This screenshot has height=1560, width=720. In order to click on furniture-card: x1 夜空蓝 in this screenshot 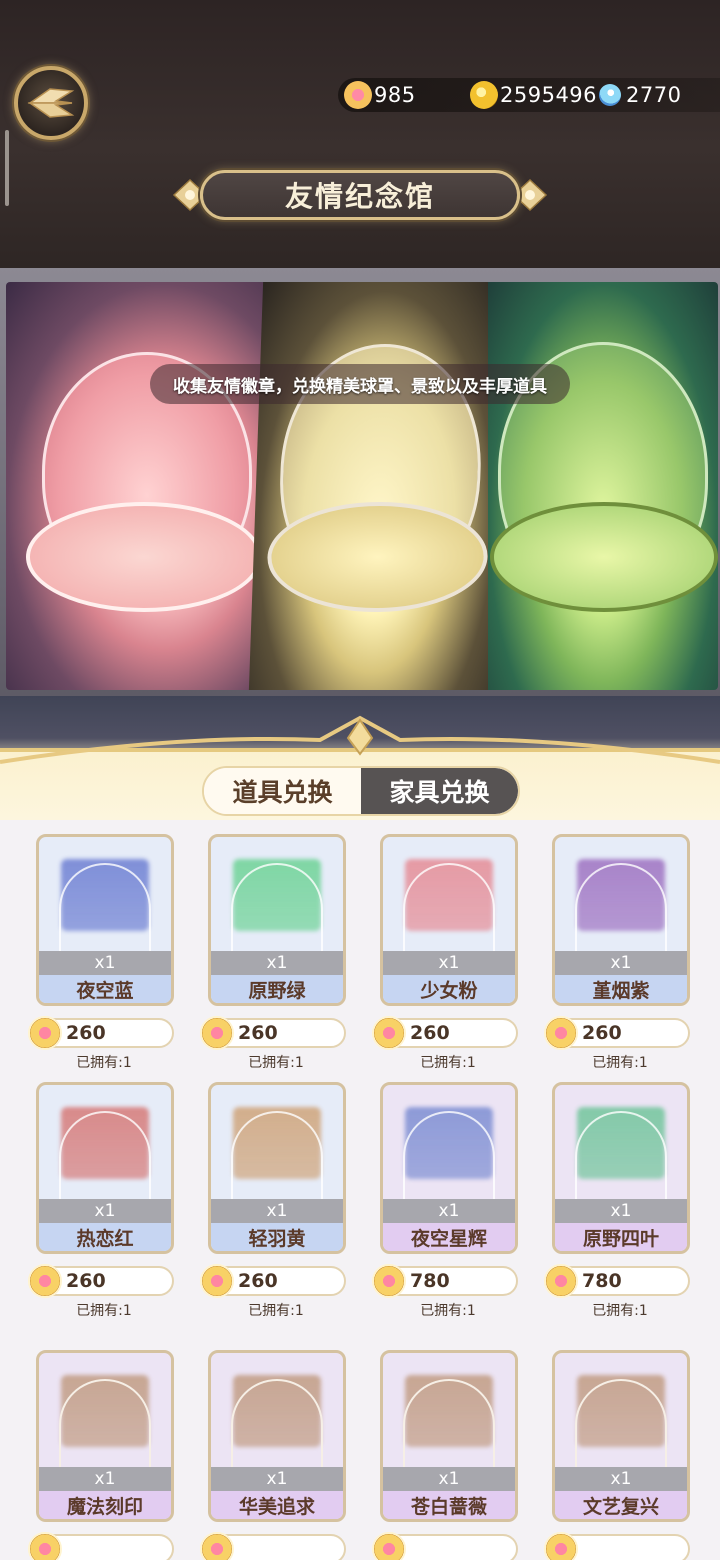, I will do `click(105, 920)`.